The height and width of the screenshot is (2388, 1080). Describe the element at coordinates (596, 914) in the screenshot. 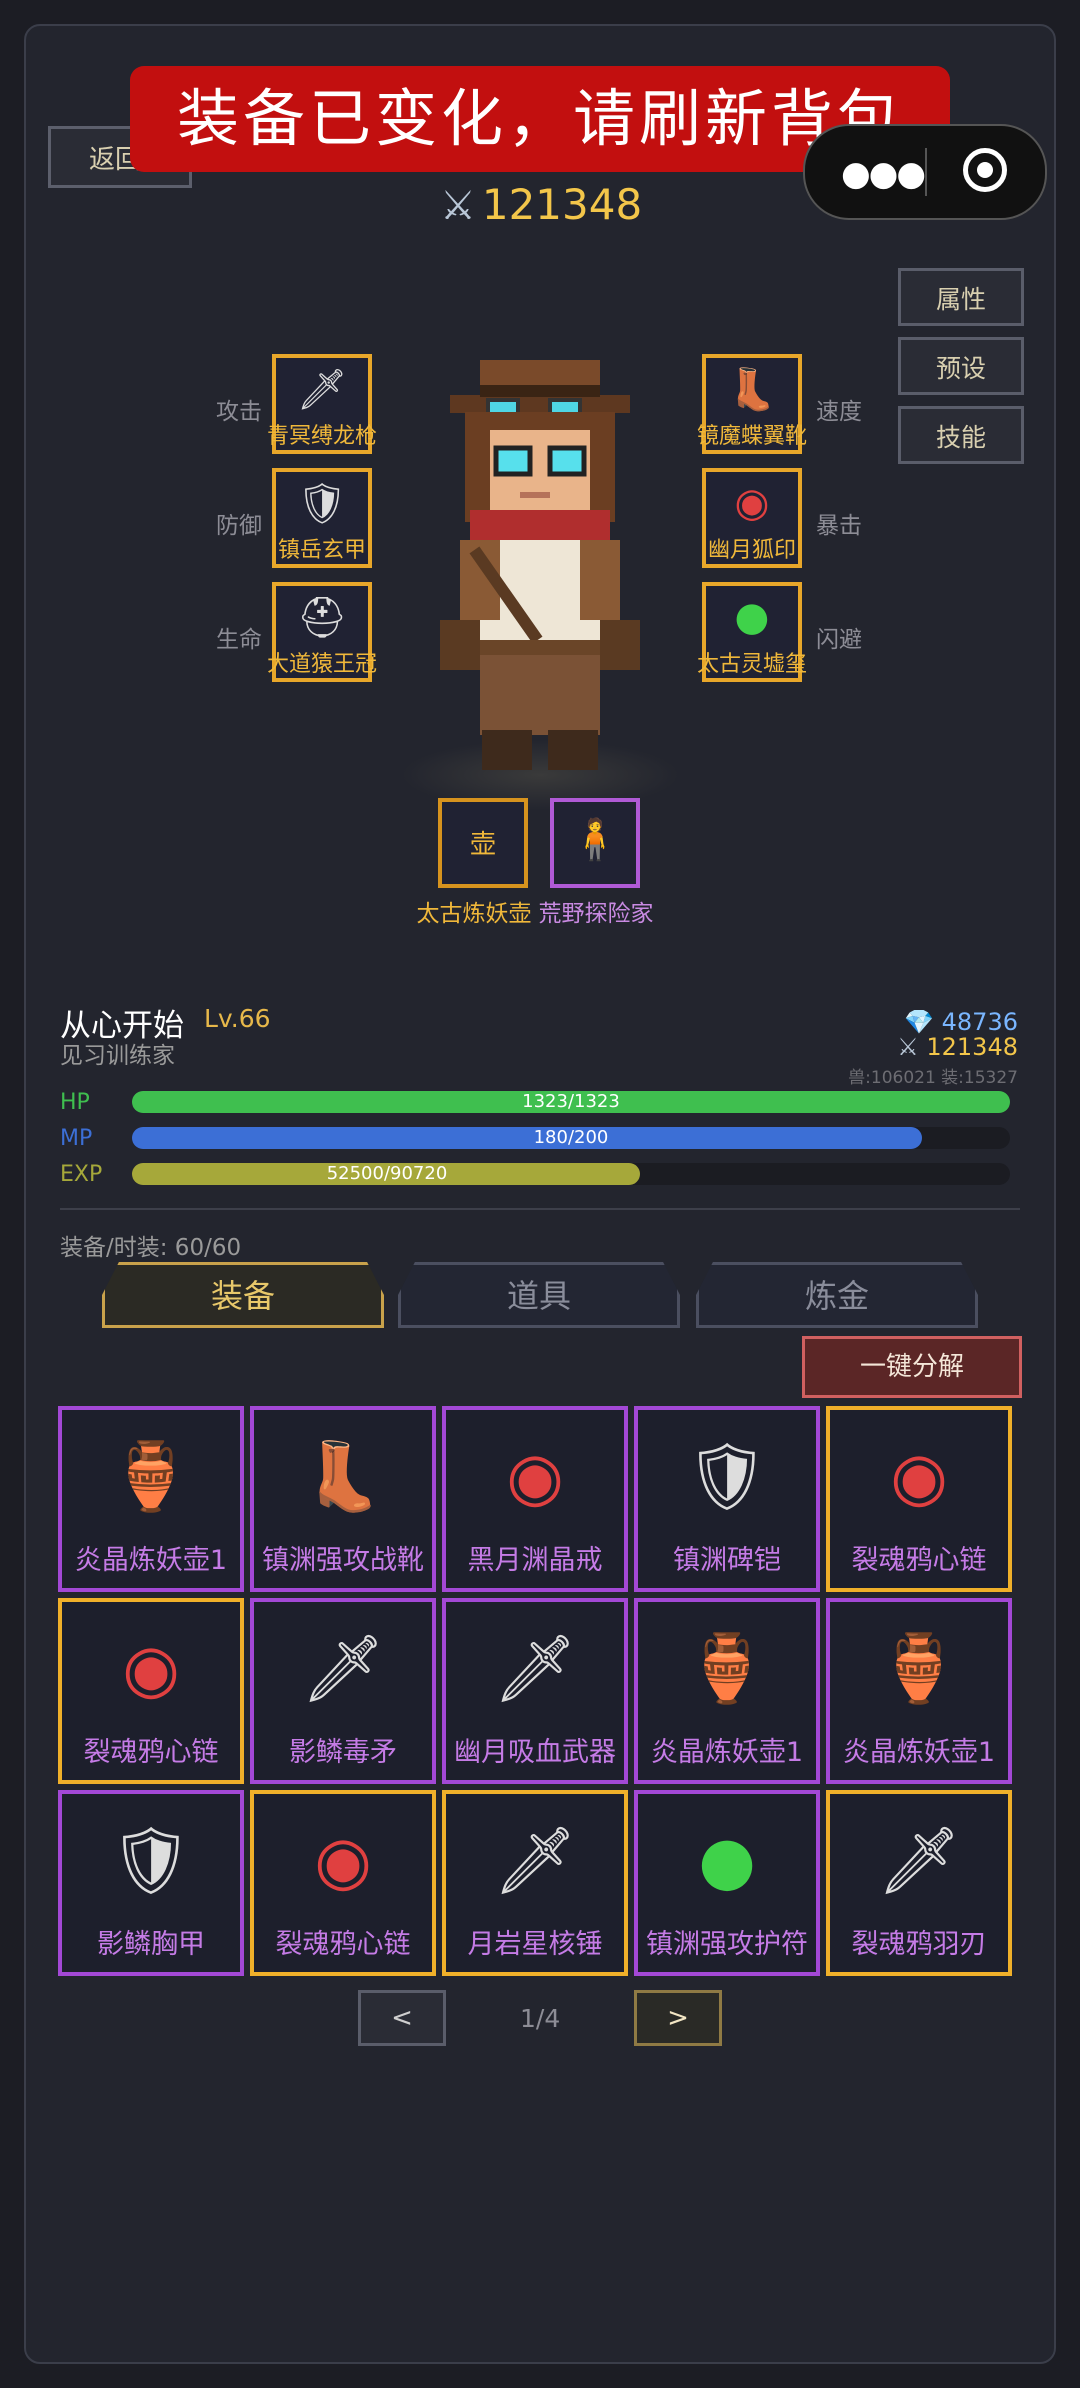

I see `equip-name-fashion: 荒野探险家` at that location.